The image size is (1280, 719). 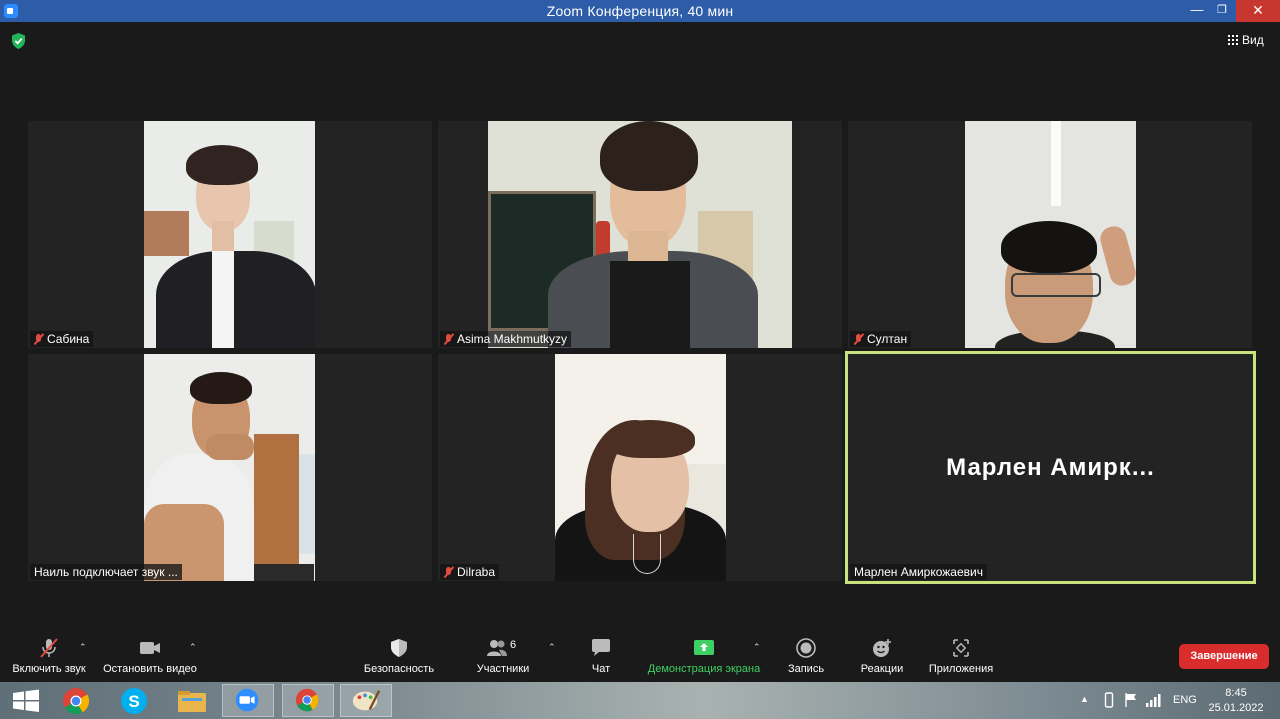 I want to click on participant-tile: Султан, so click(x=1050, y=234).